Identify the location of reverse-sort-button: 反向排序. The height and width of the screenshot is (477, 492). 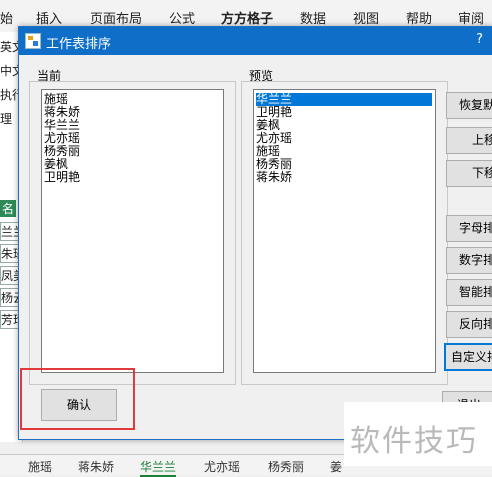
(469, 324).